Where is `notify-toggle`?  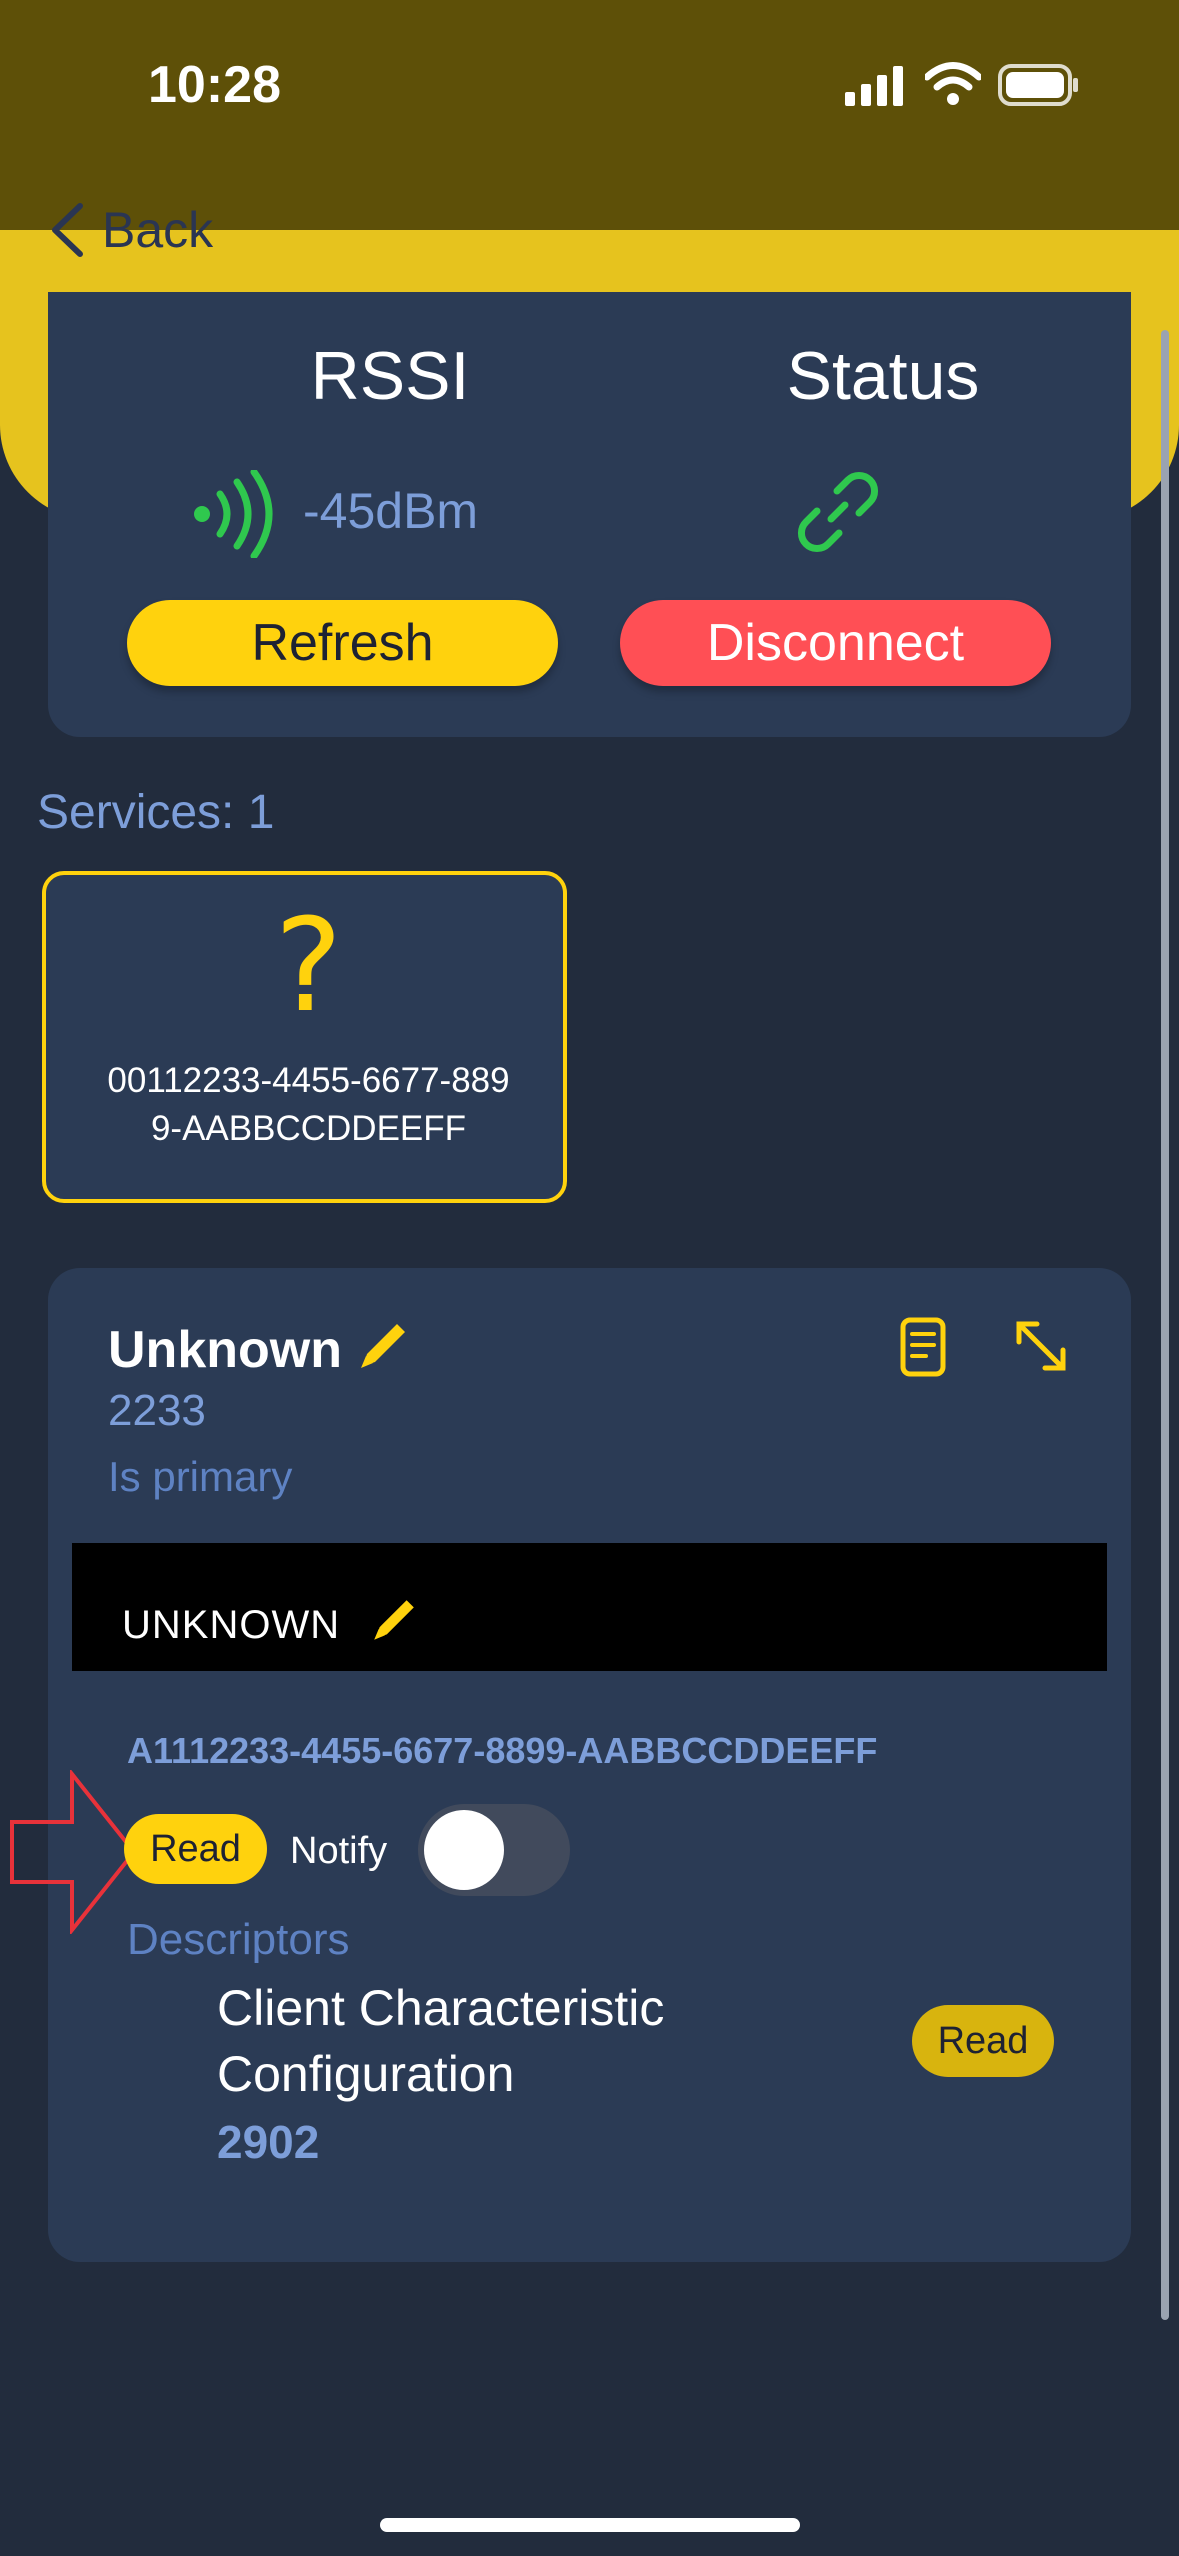 notify-toggle is located at coordinates (494, 1850).